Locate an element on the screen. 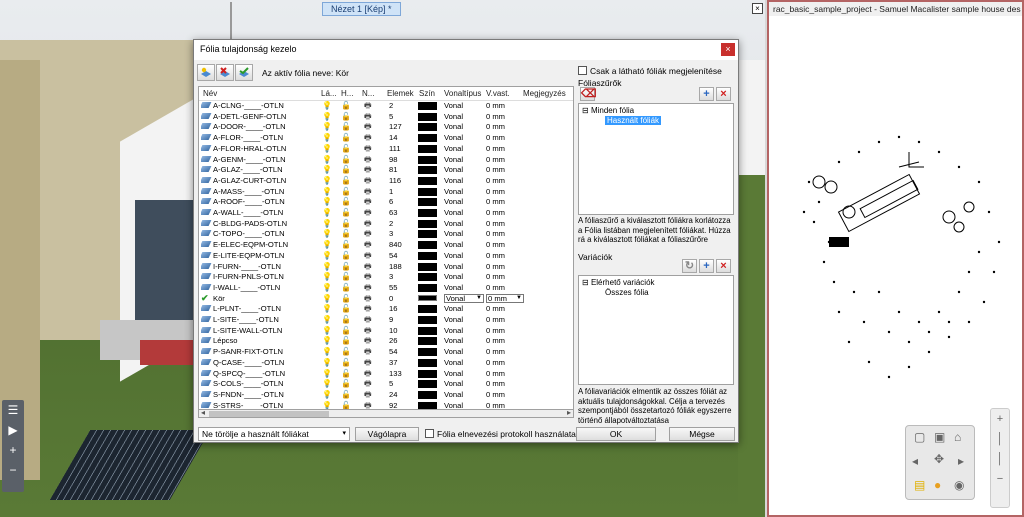 Image resolution: width=1024 pixels, height=517 pixels. layers-menu-icon: ☰ is located at coordinates (13, 410).